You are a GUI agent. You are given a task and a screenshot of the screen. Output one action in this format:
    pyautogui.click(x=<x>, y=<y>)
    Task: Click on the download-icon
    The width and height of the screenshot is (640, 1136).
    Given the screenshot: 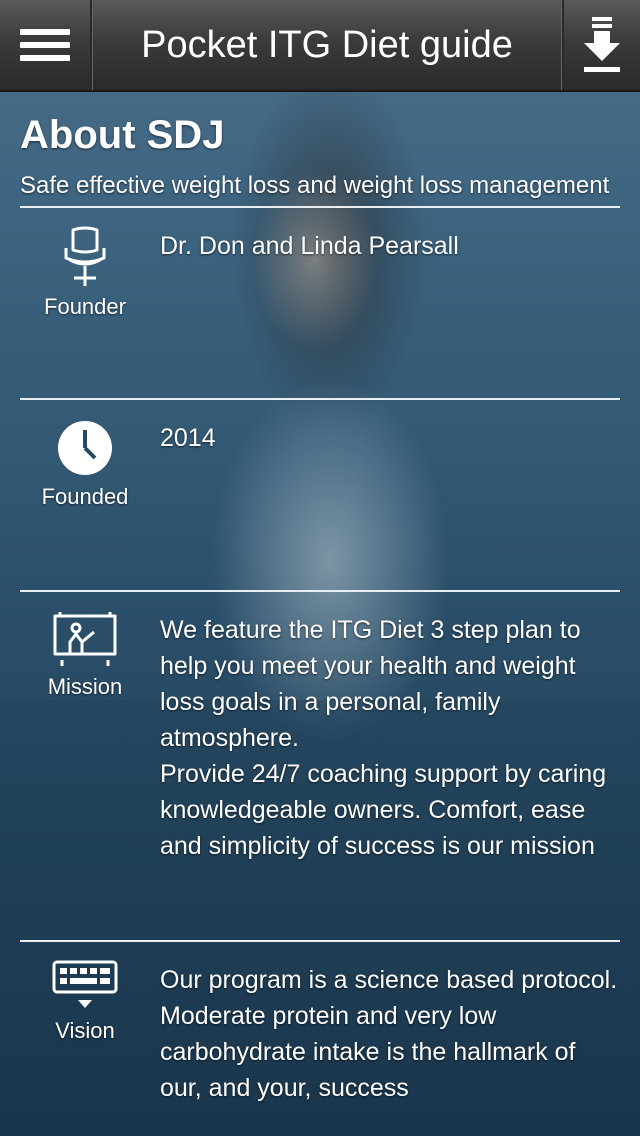 What is the action you would take?
    pyautogui.click(x=602, y=44)
    